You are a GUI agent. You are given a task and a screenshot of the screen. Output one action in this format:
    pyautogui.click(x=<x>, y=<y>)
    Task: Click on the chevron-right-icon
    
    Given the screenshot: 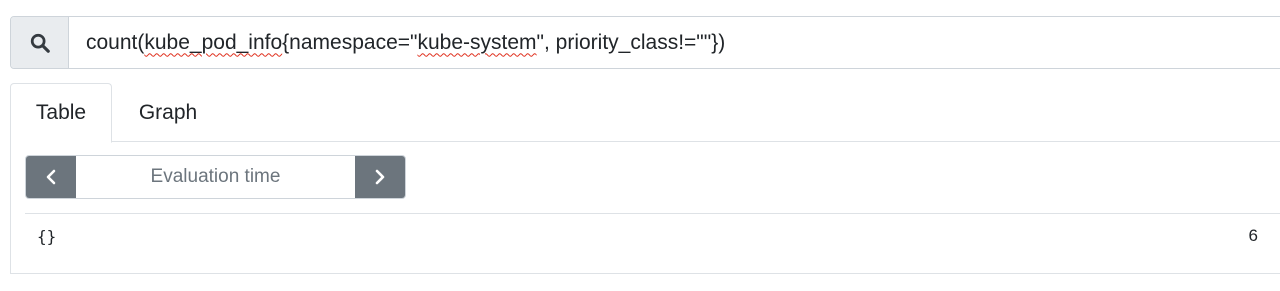 What is the action you would take?
    pyautogui.click(x=380, y=177)
    